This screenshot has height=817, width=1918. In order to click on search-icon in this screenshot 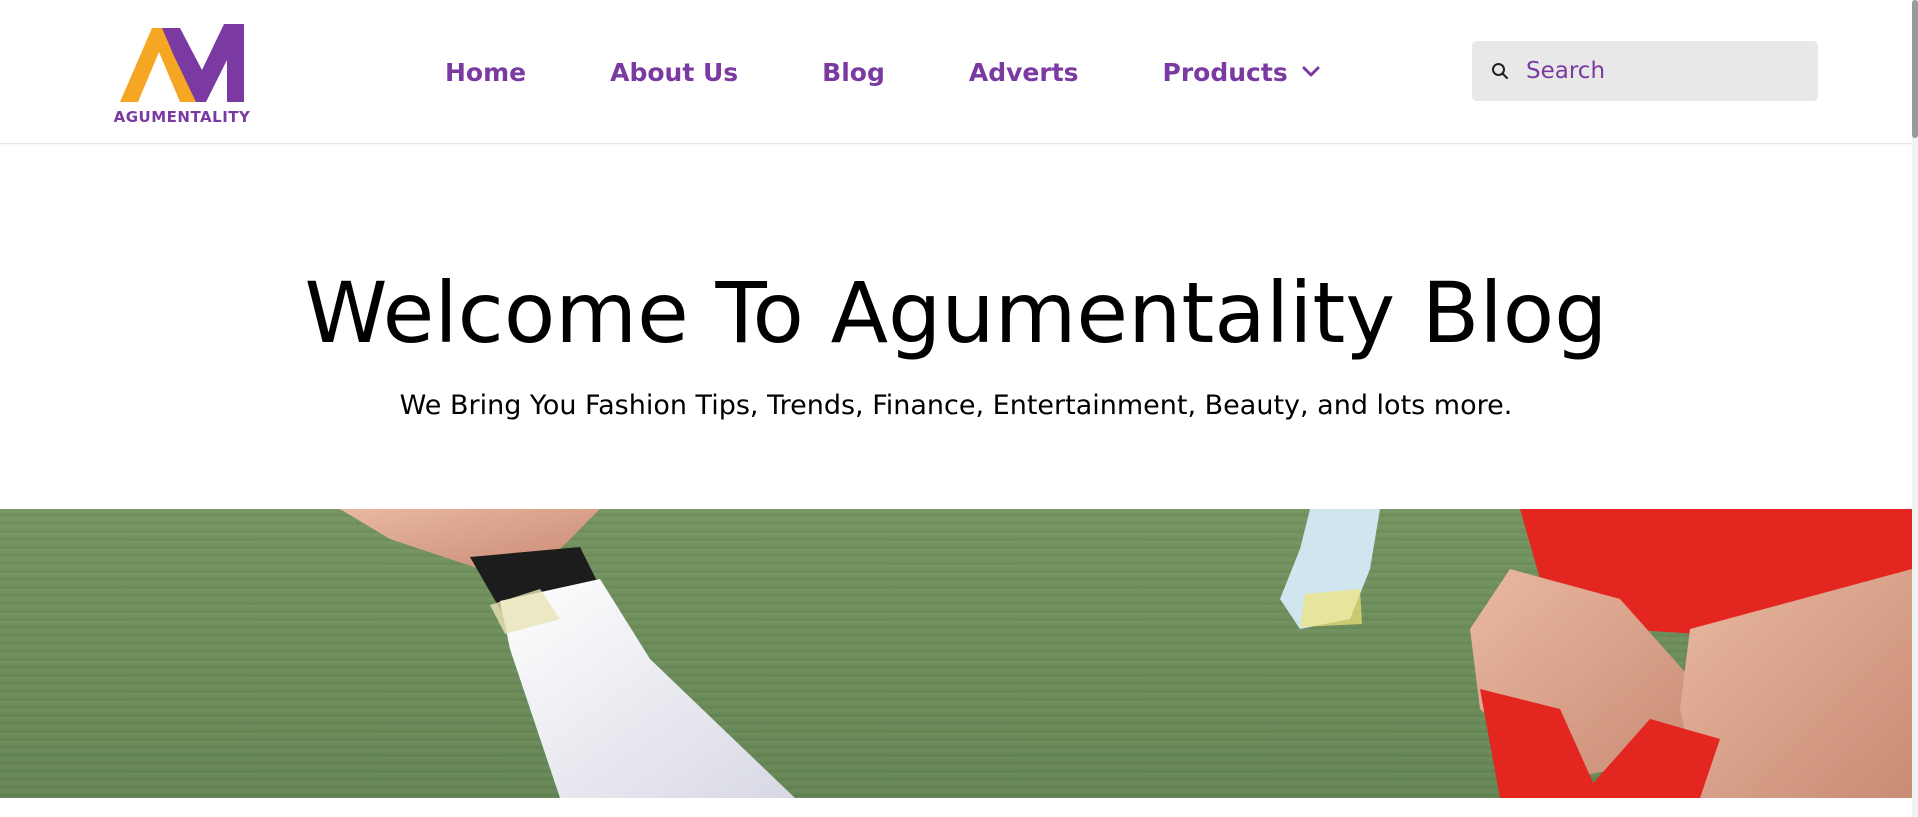, I will do `click(1500, 71)`.